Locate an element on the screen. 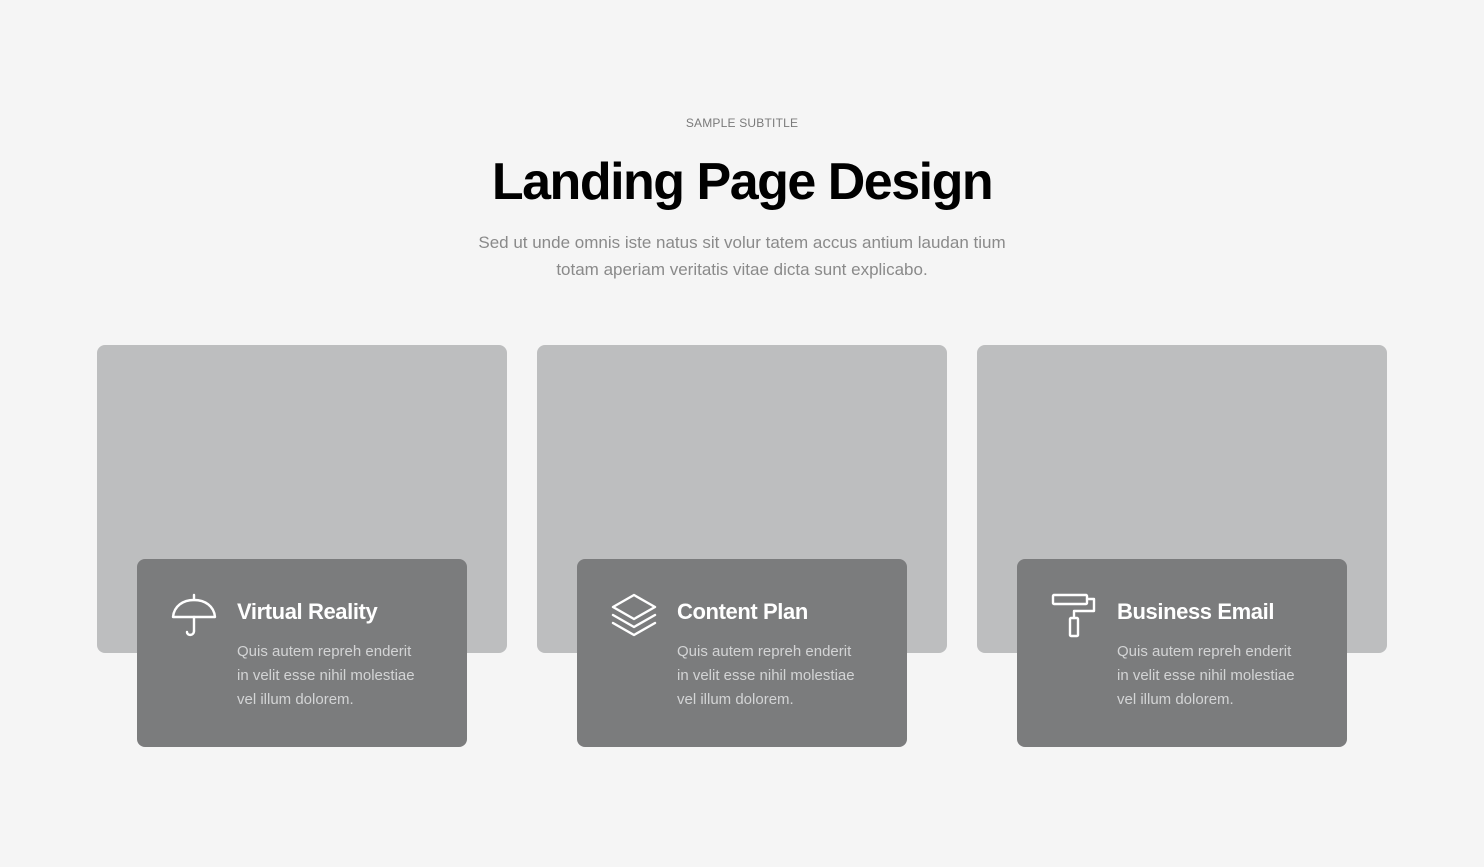 The image size is (1484, 867). section-subtitle: SAMPLE SUBTITLE is located at coordinates (742, 123).